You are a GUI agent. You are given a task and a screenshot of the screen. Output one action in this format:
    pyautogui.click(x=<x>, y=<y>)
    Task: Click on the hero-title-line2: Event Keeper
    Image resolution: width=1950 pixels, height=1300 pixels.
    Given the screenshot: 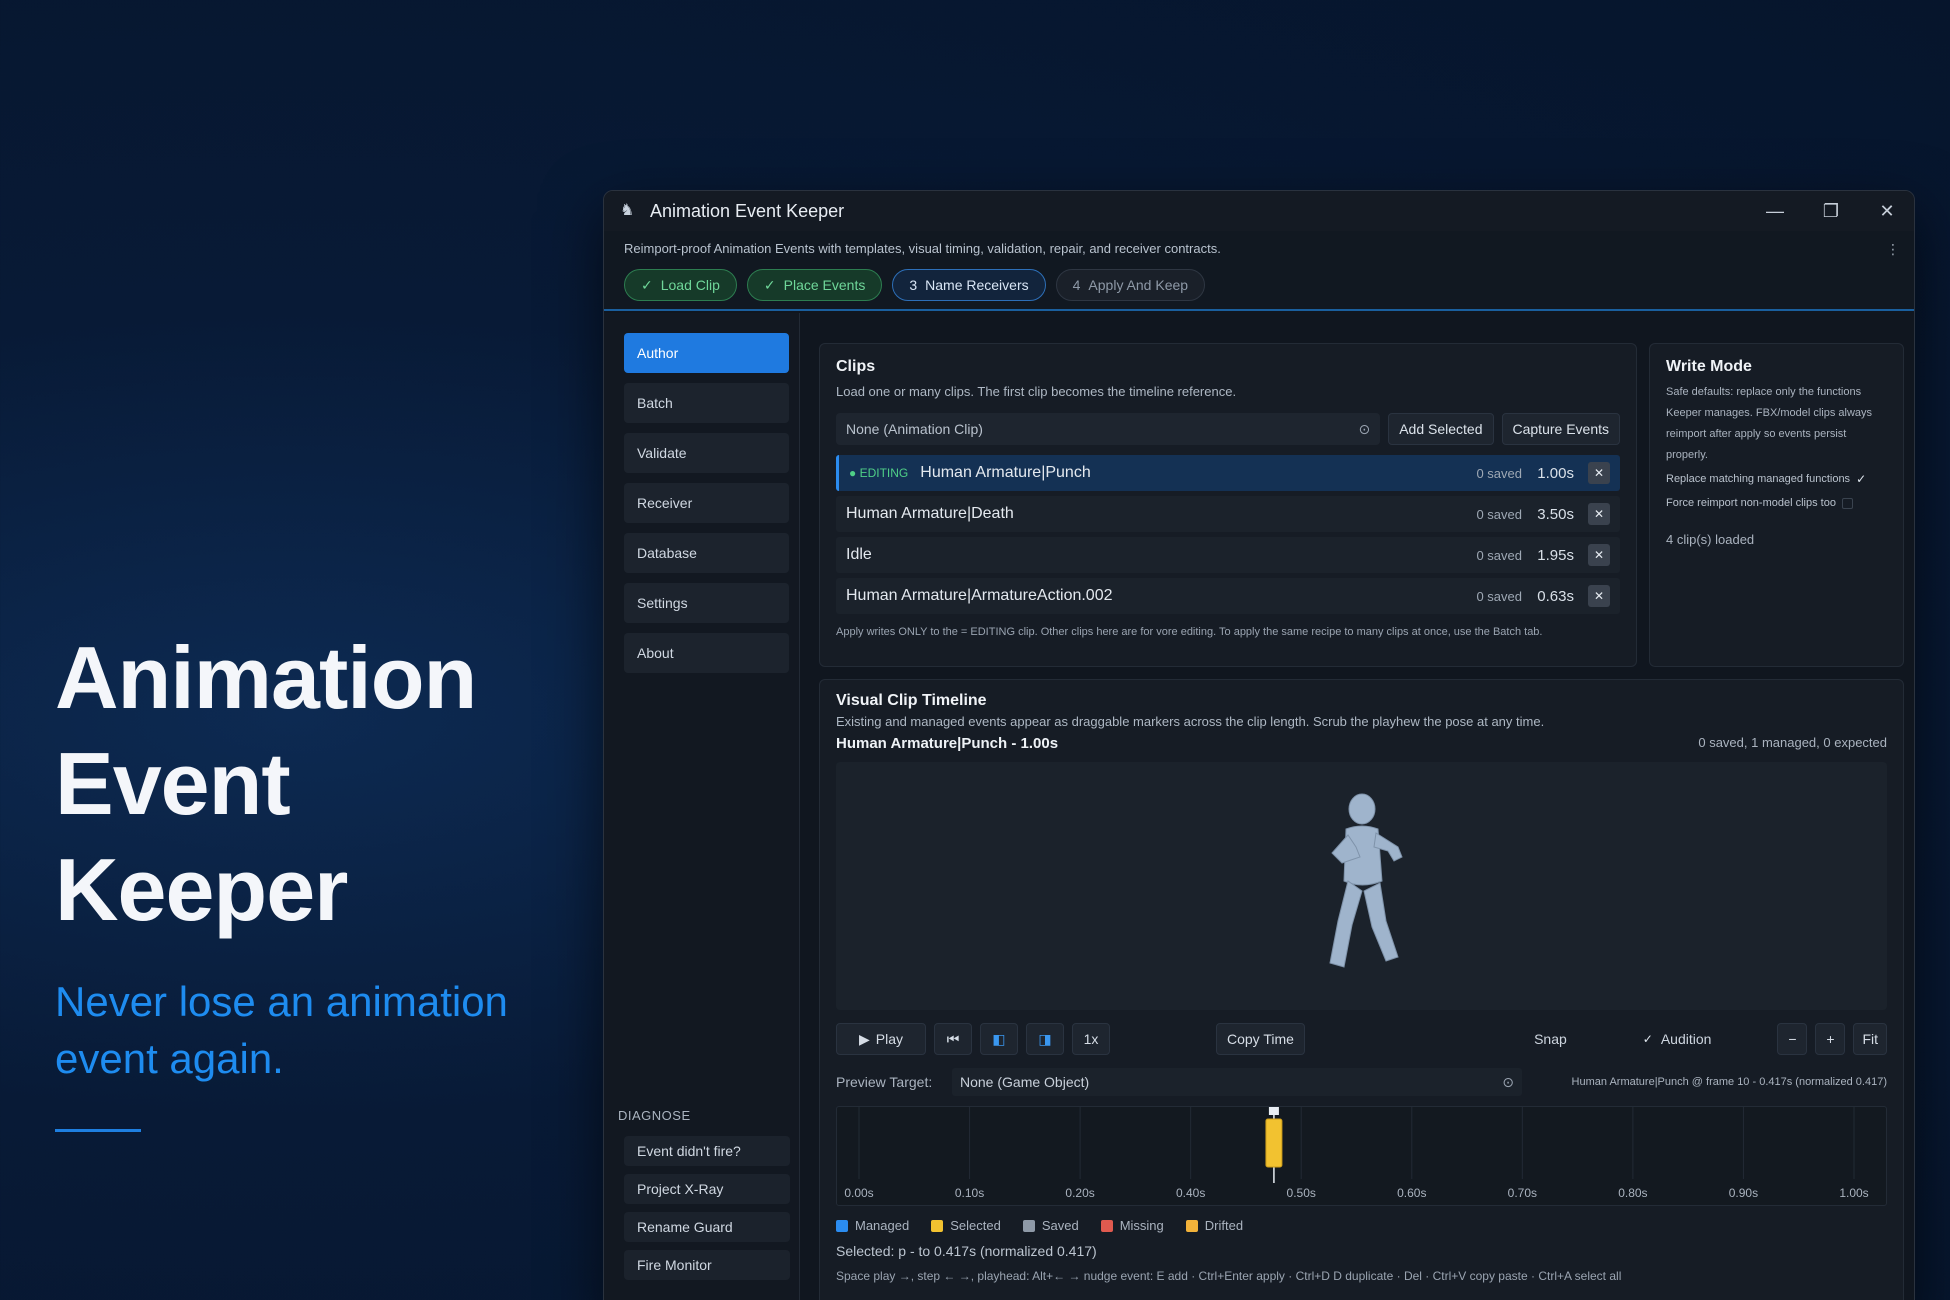 What is the action you would take?
    pyautogui.click(x=201, y=836)
    